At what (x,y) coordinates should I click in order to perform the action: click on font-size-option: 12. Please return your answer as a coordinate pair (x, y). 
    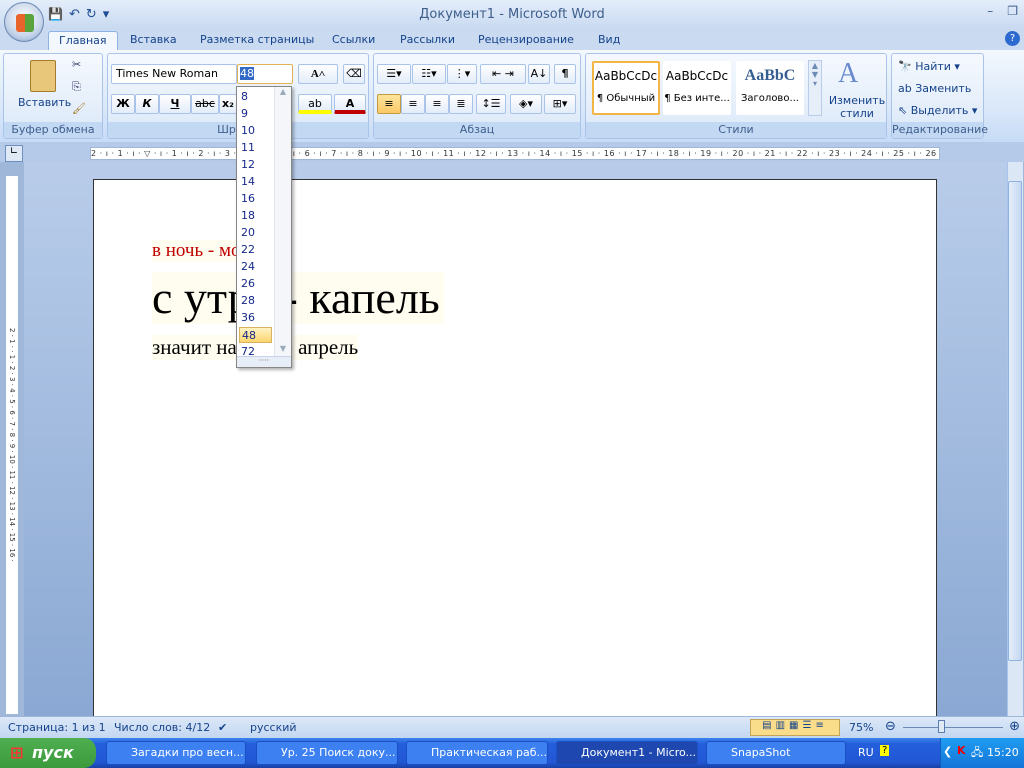
    Looking at the image, I should click on (255, 165).